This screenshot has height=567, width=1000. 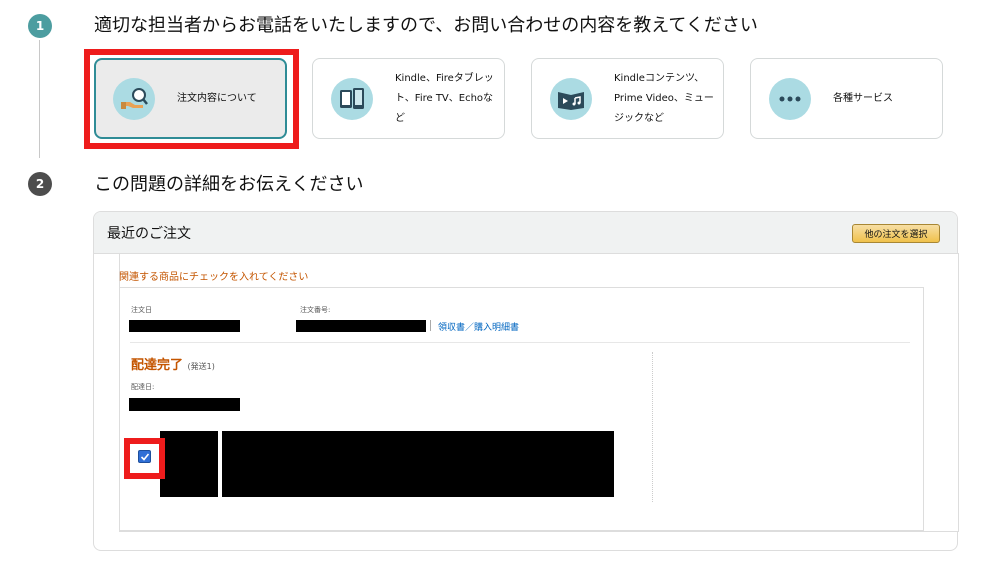 I want to click on panel-header: 最近のご注文 他の注文を選択, so click(x=525, y=233).